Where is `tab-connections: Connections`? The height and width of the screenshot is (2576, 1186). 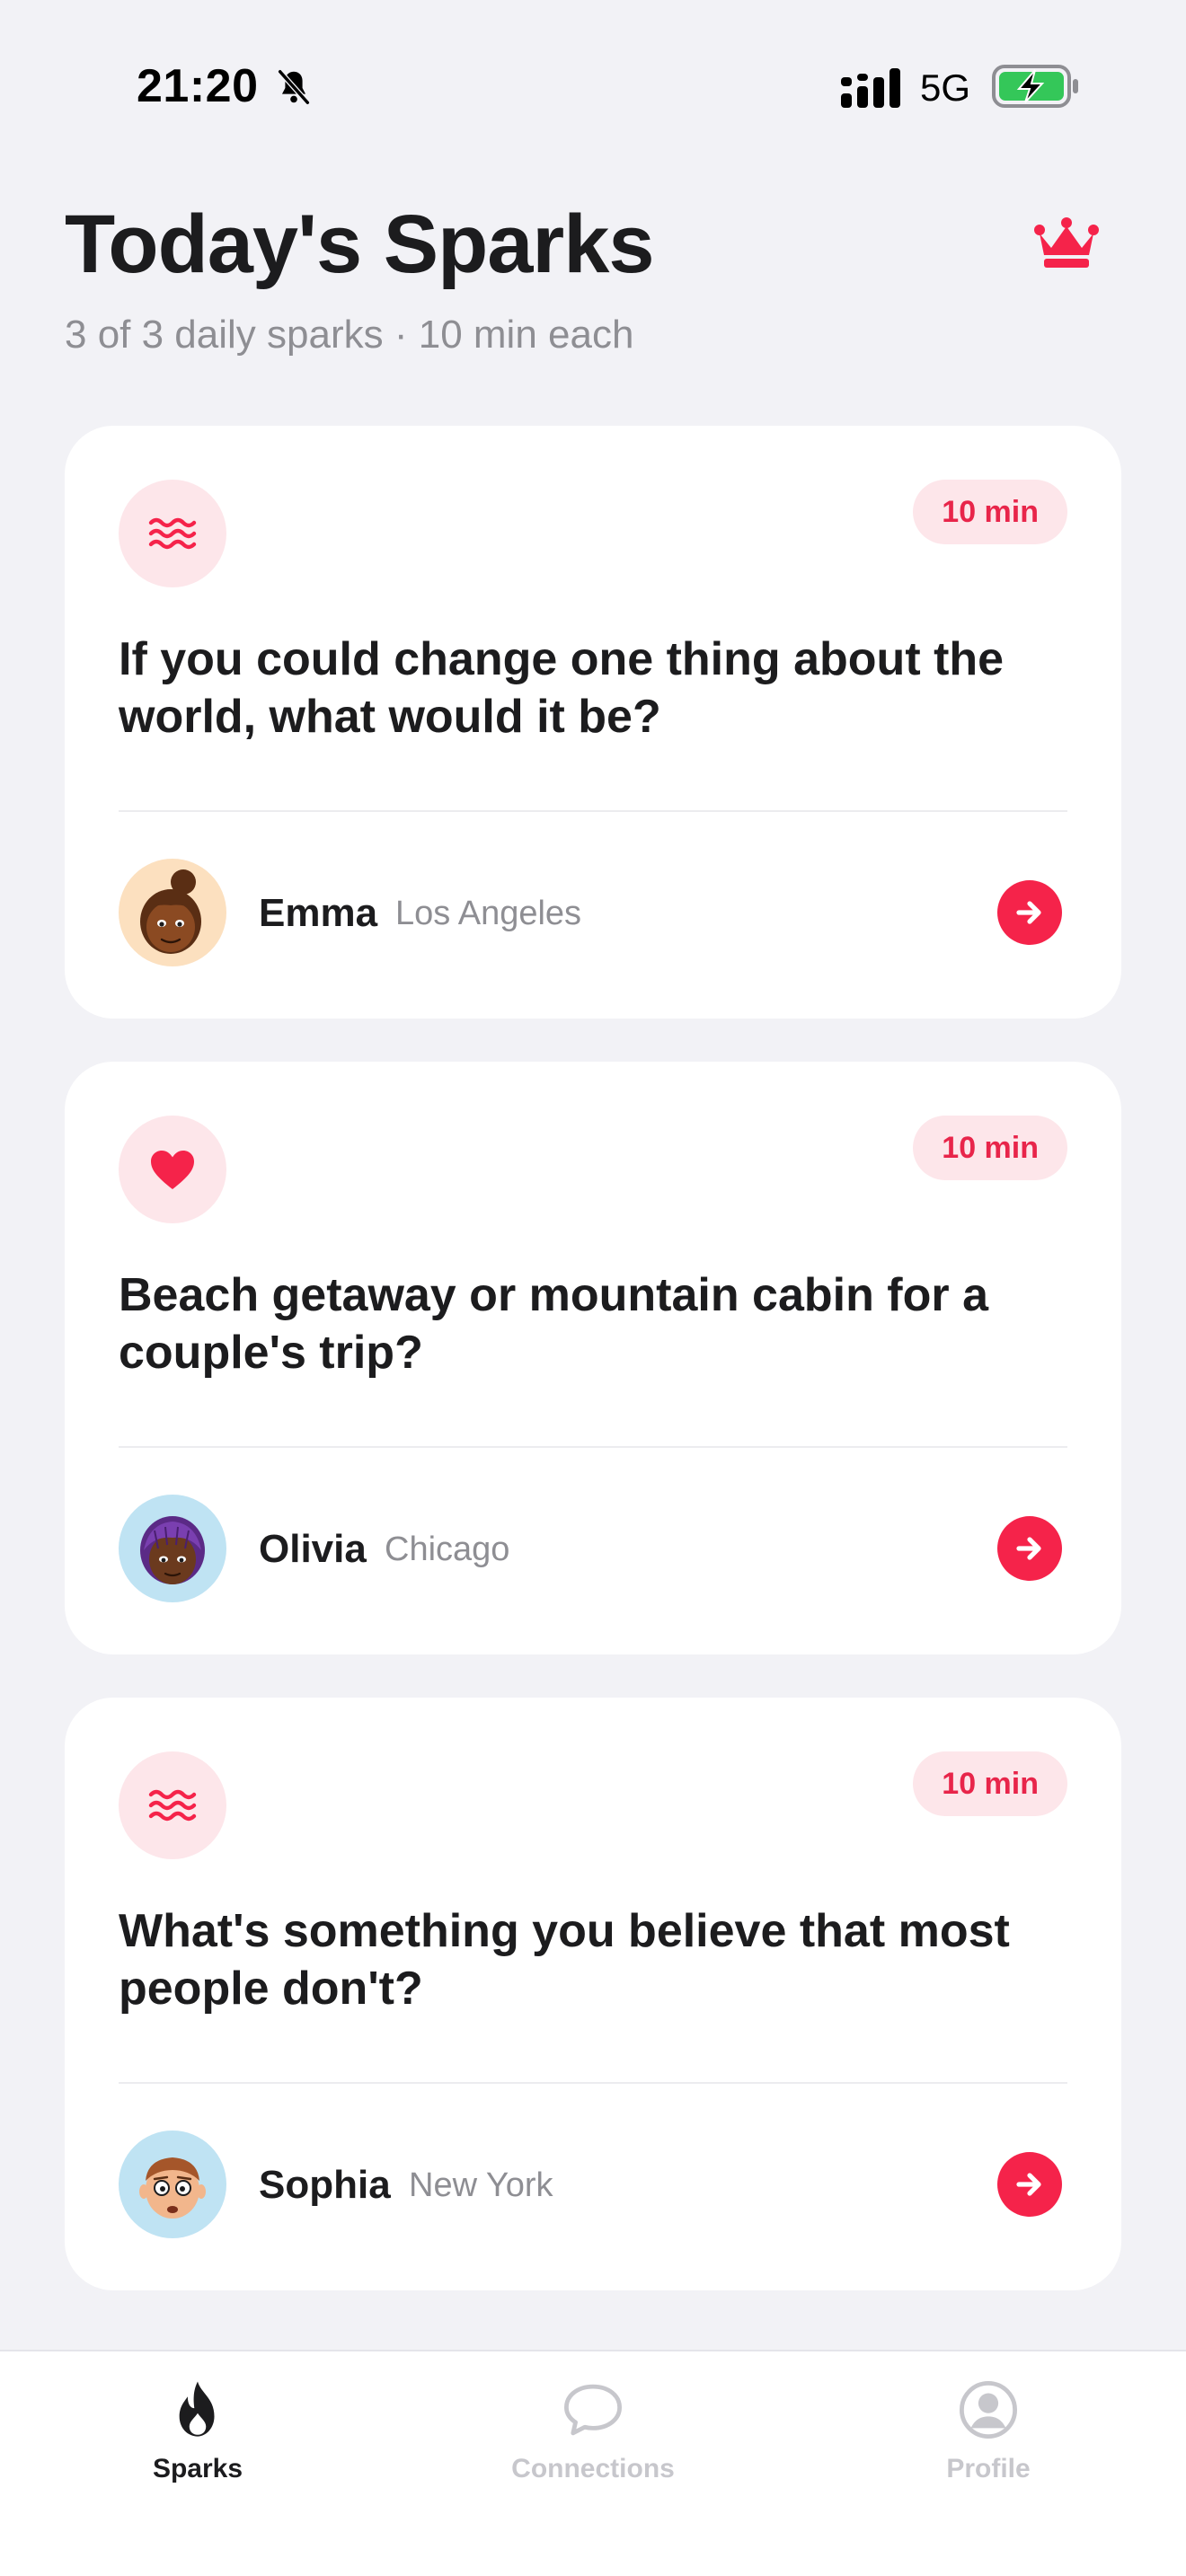 tab-connections: Connections is located at coordinates (593, 2444).